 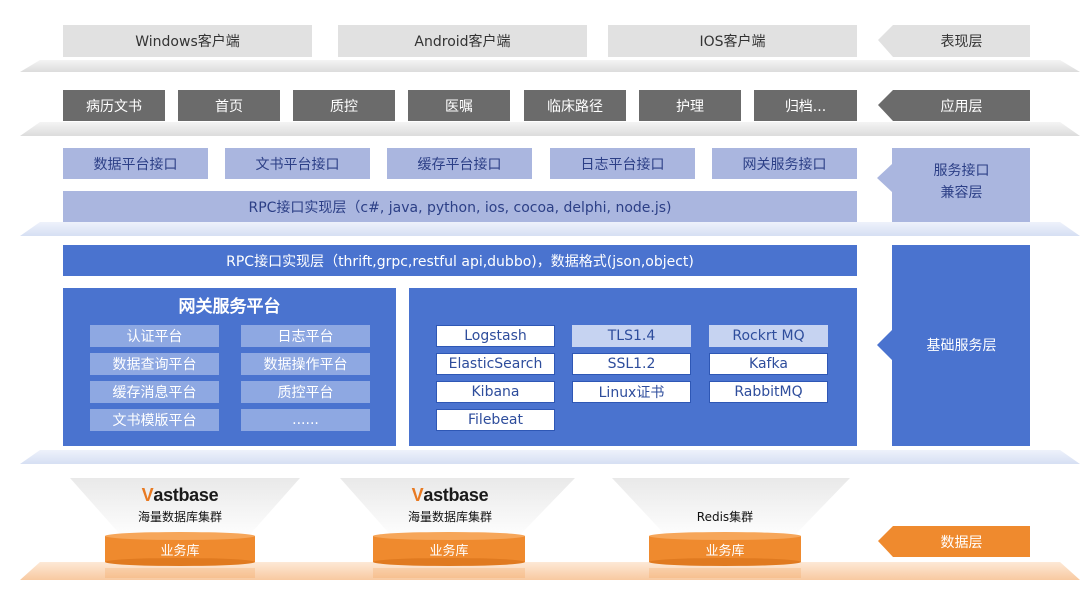 I want to click on application-platform, so click(x=550, y=129).